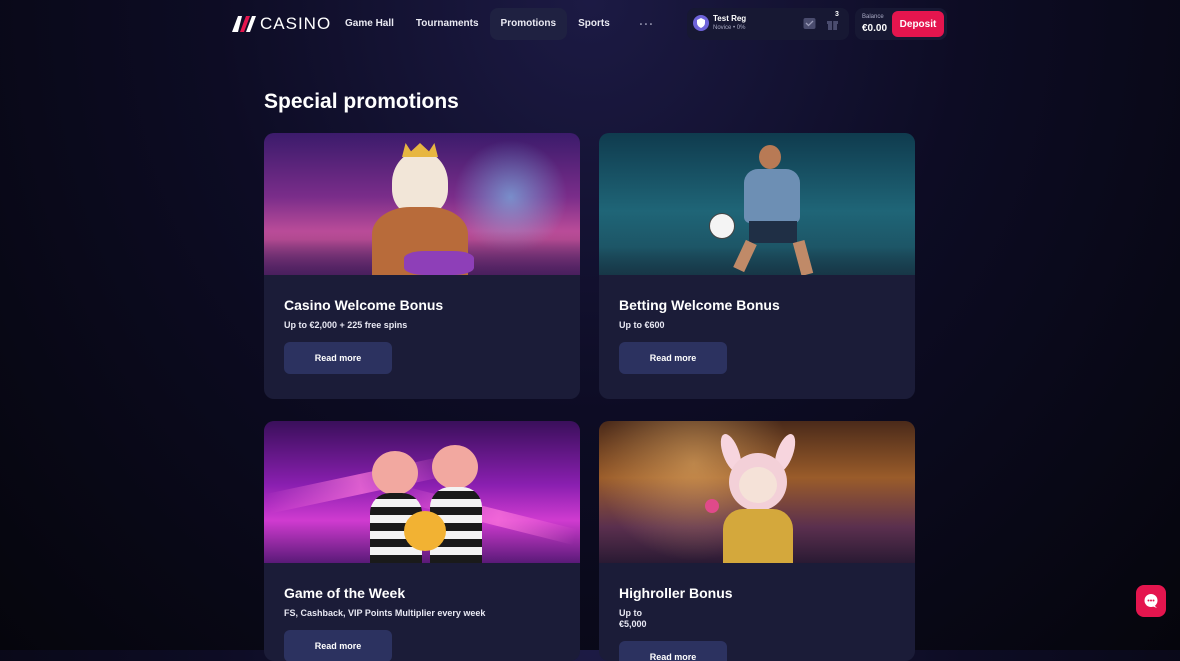  I want to click on deposit-button: Deposit, so click(918, 24).